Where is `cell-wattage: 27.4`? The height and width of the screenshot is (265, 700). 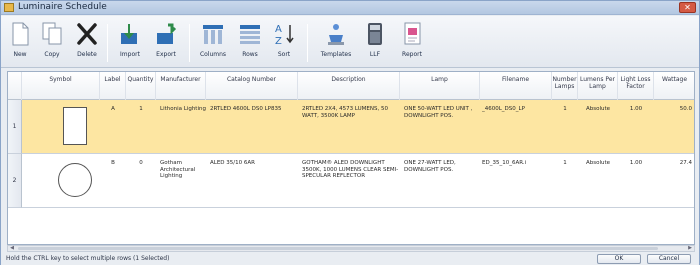
cell-wattage: 27.4 is located at coordinates (685, 163).